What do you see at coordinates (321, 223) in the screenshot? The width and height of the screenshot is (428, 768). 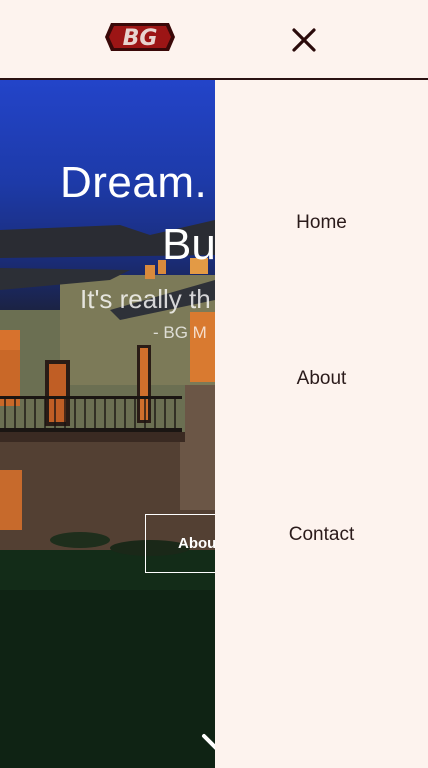 I see `menu-item-home: Home` at bounding box center [321, 223].